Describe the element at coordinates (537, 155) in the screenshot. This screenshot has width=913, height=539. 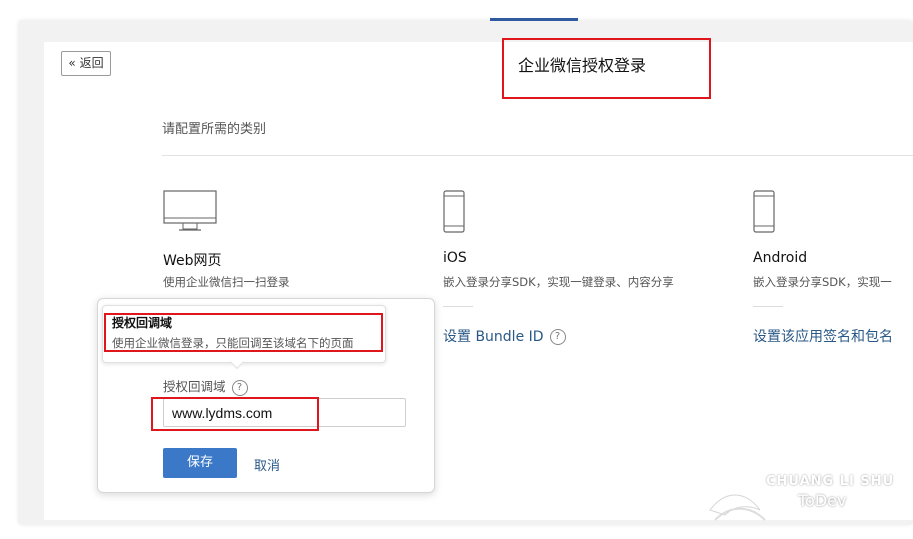
I see `section-divider` at that location.